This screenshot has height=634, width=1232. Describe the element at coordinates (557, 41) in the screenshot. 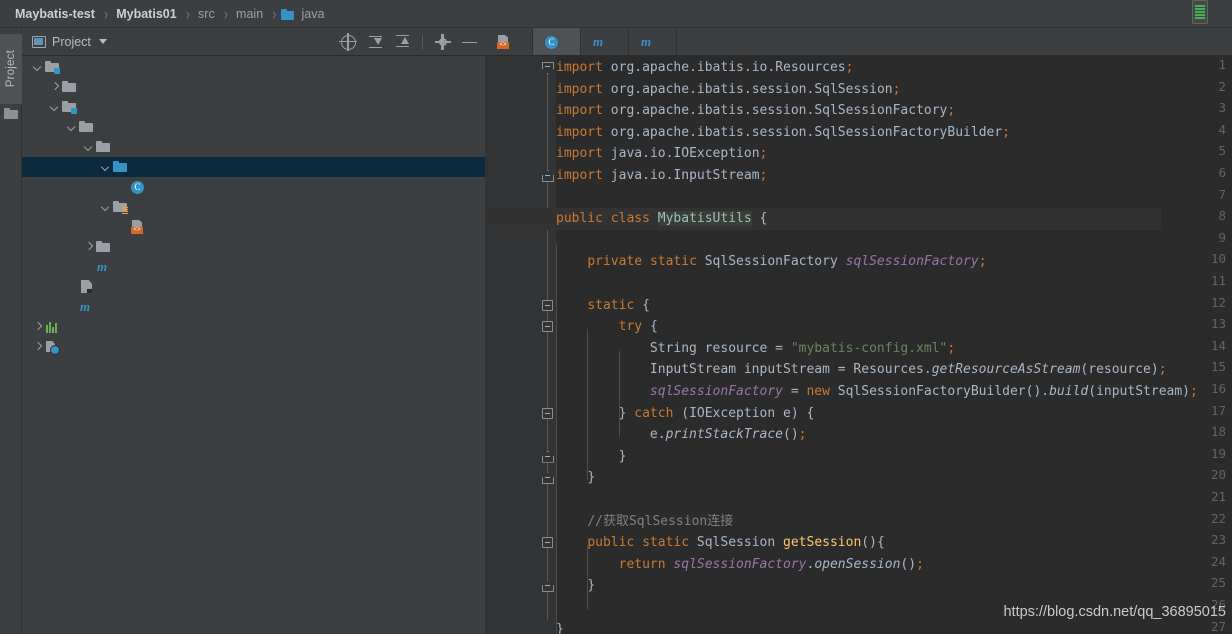

I see `editor-tab-mybatisutils-java: C` at that location.